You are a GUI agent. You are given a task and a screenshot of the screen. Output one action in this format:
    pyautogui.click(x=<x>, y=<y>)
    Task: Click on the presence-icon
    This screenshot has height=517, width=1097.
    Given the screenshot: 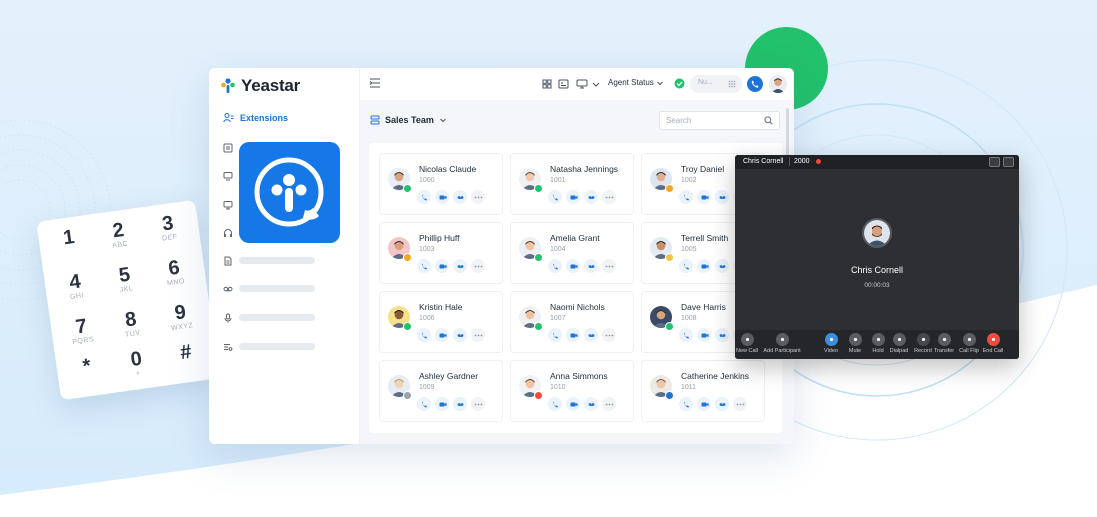 What is the action you would take?
    pyautogui.click(x=563, y=84)
    